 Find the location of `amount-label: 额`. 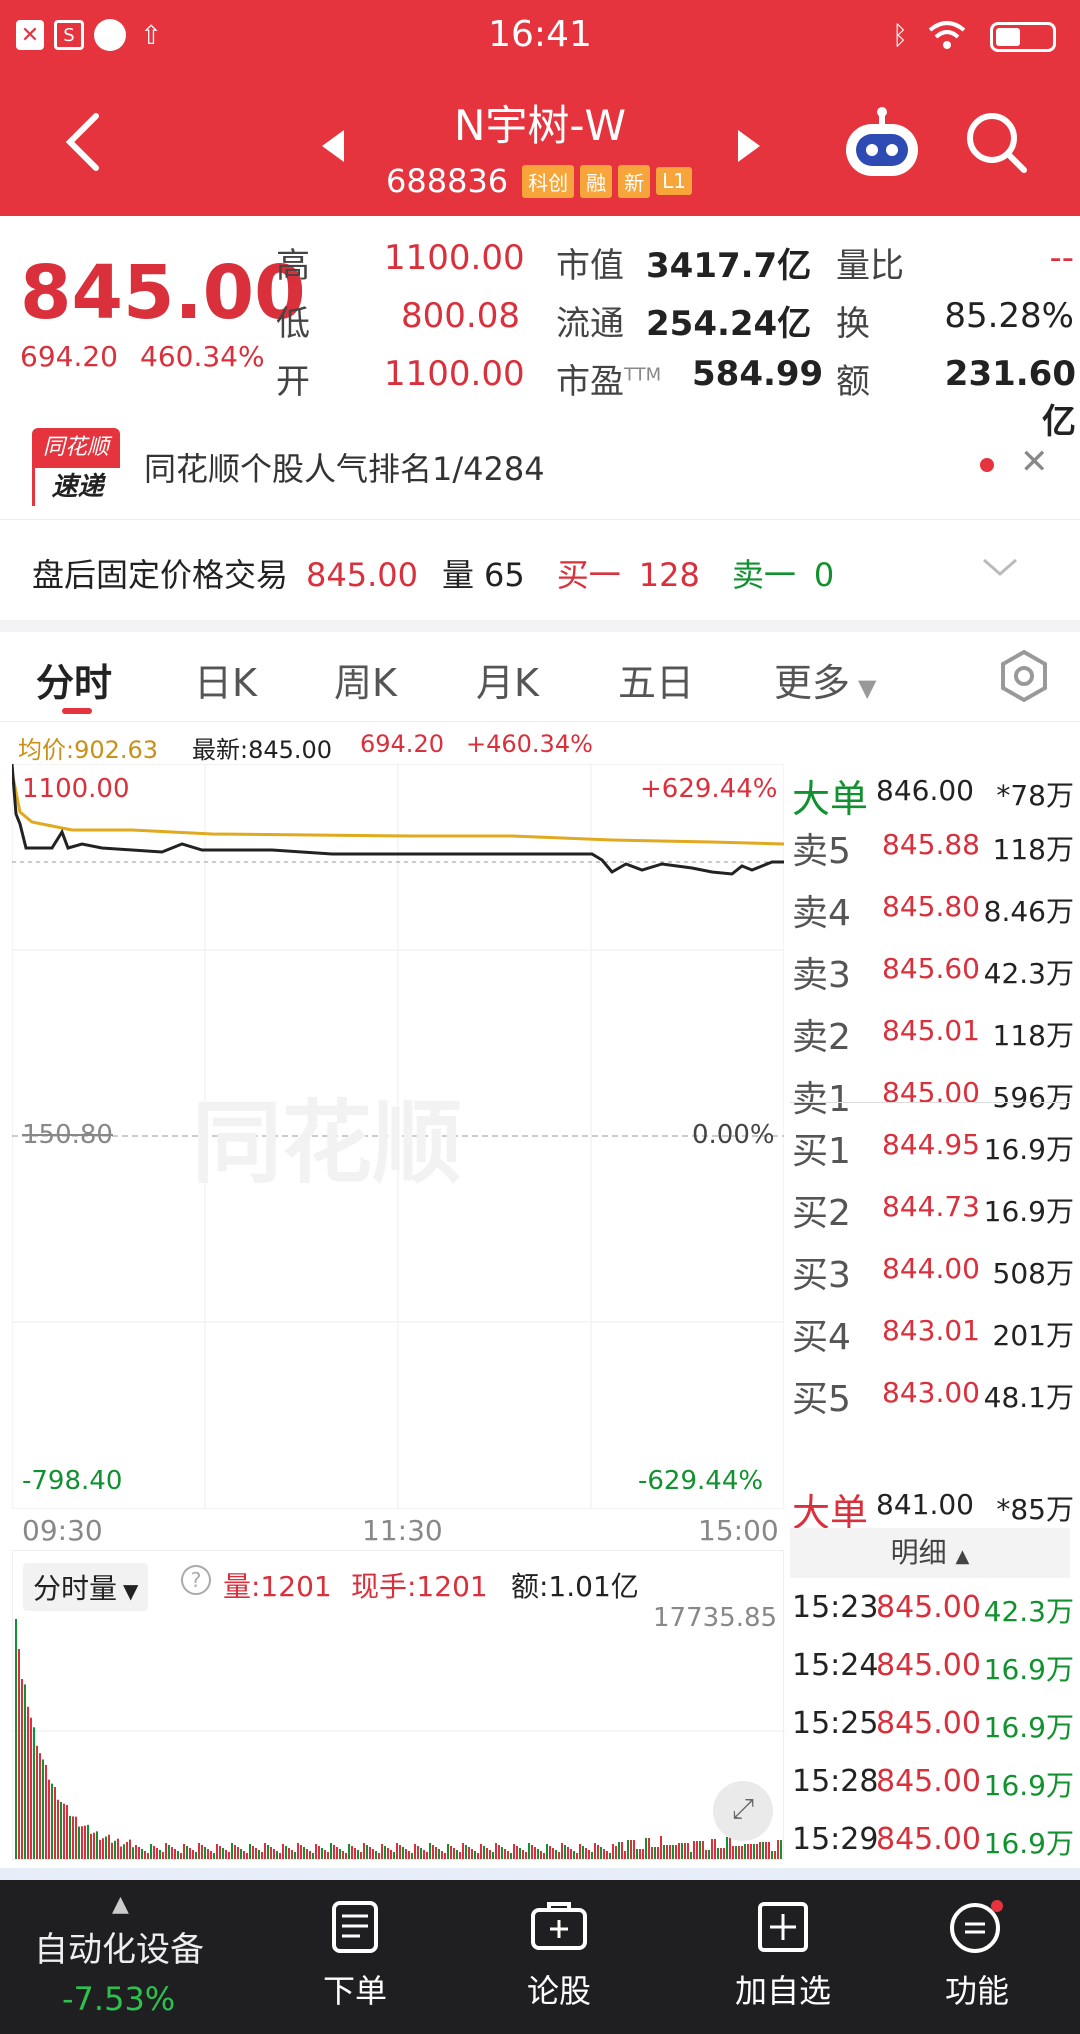

amount-label: 额 is located at coordinates (853, 382).